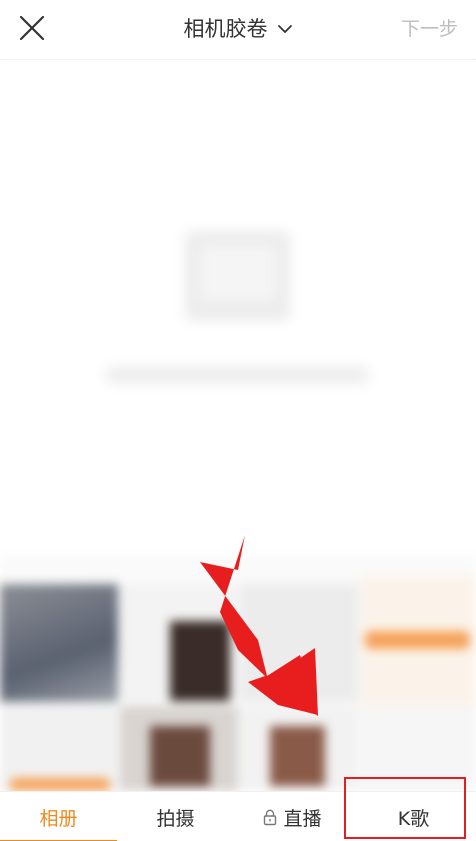 This screenshot has width=476, height=841. Describe the element at coordinates (429, 29) in the screenshot. I see `next-step-button: 下一步` at that location.